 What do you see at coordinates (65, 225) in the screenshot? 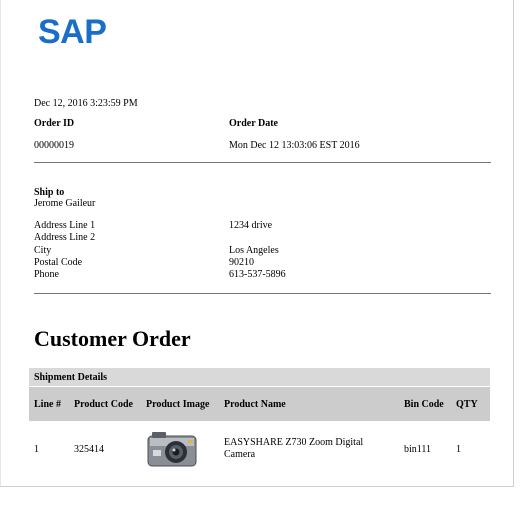
I see `address-line1-label: Address Line 1` at bounding box center [65, 225].